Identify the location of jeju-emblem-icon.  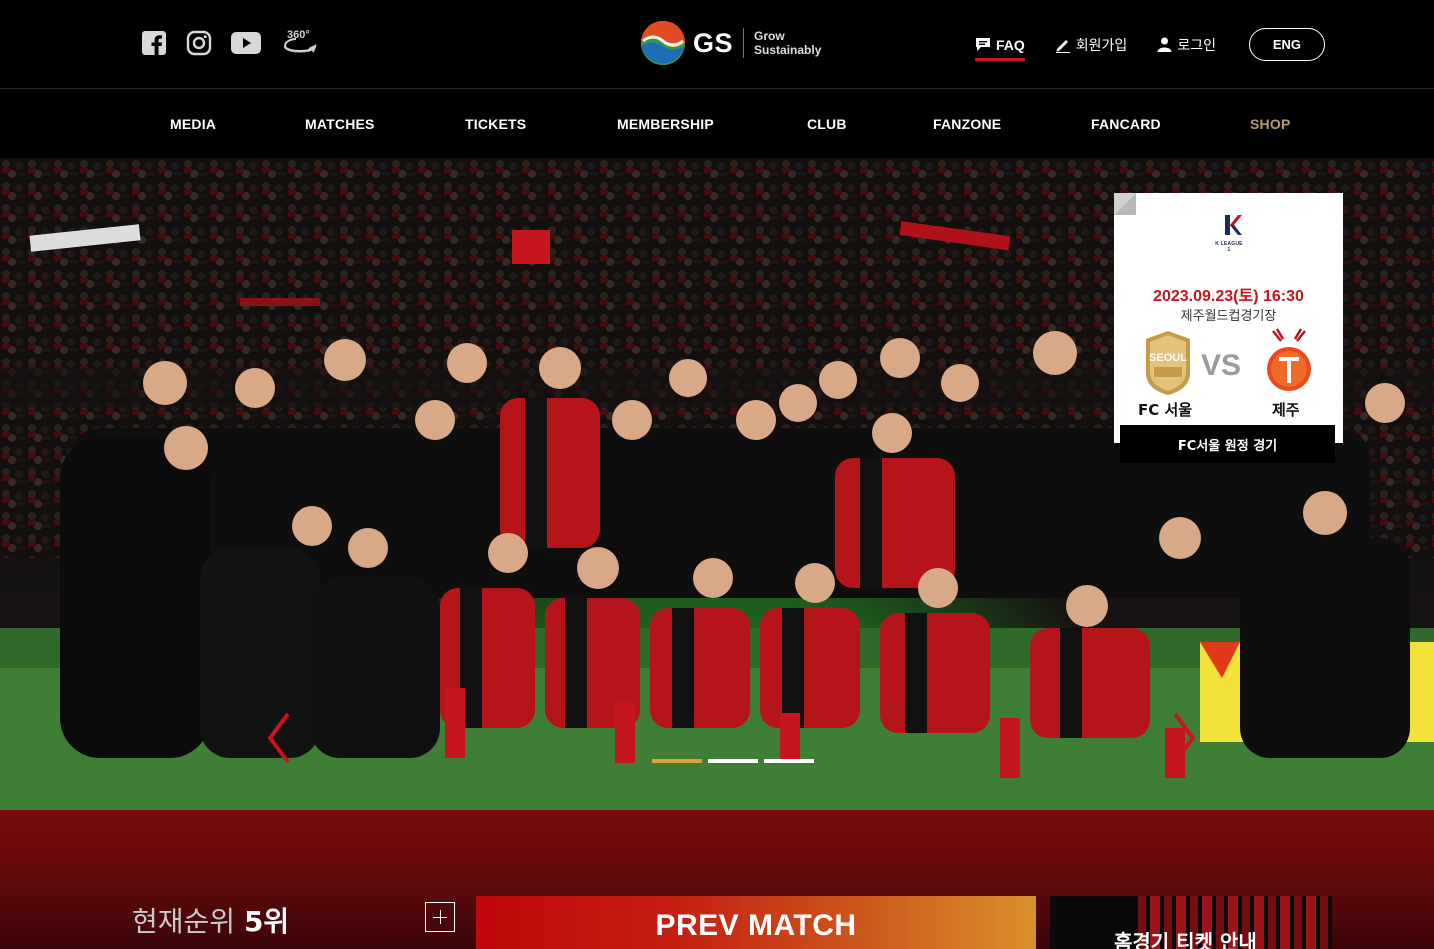
(1289, 359).